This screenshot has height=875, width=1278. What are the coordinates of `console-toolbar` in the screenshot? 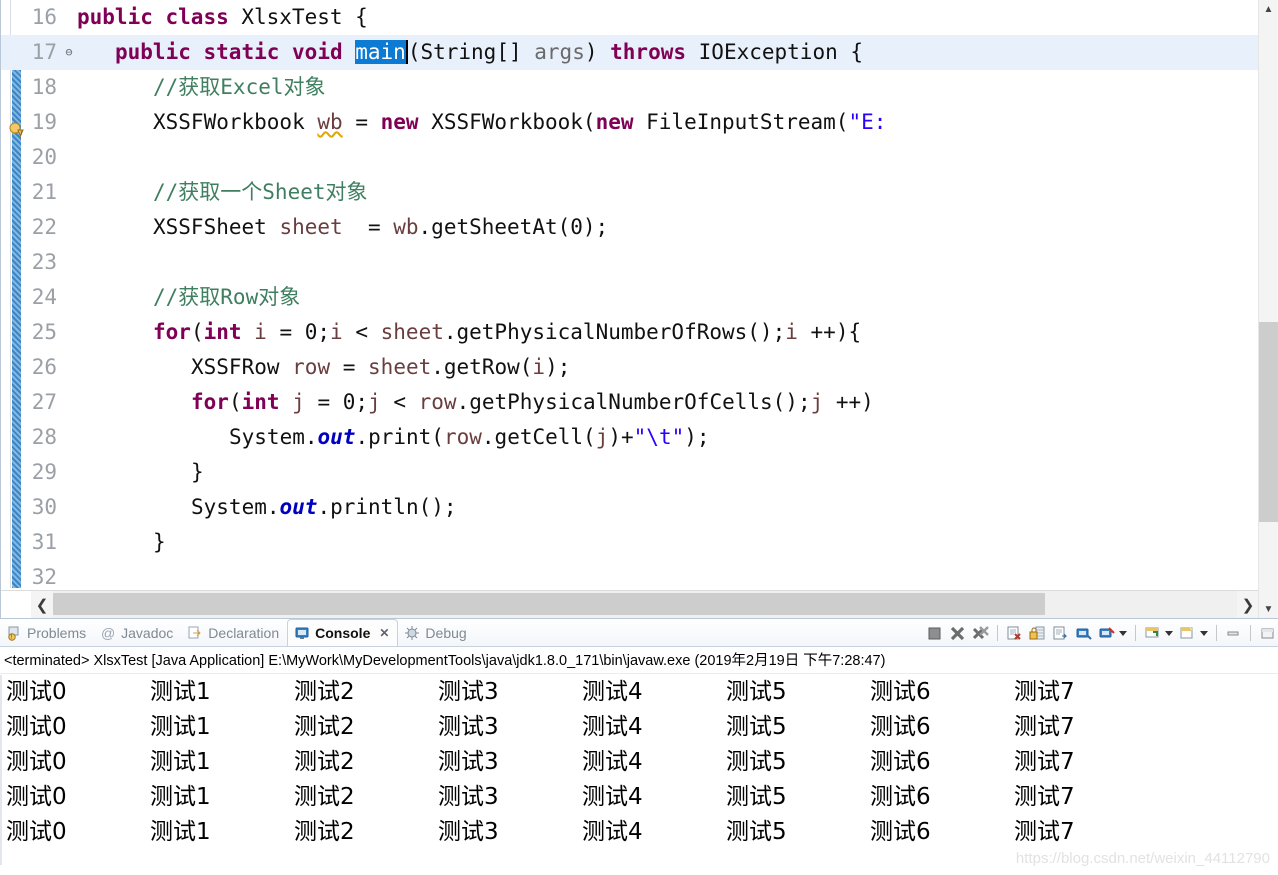 It's located at (1101, 633).